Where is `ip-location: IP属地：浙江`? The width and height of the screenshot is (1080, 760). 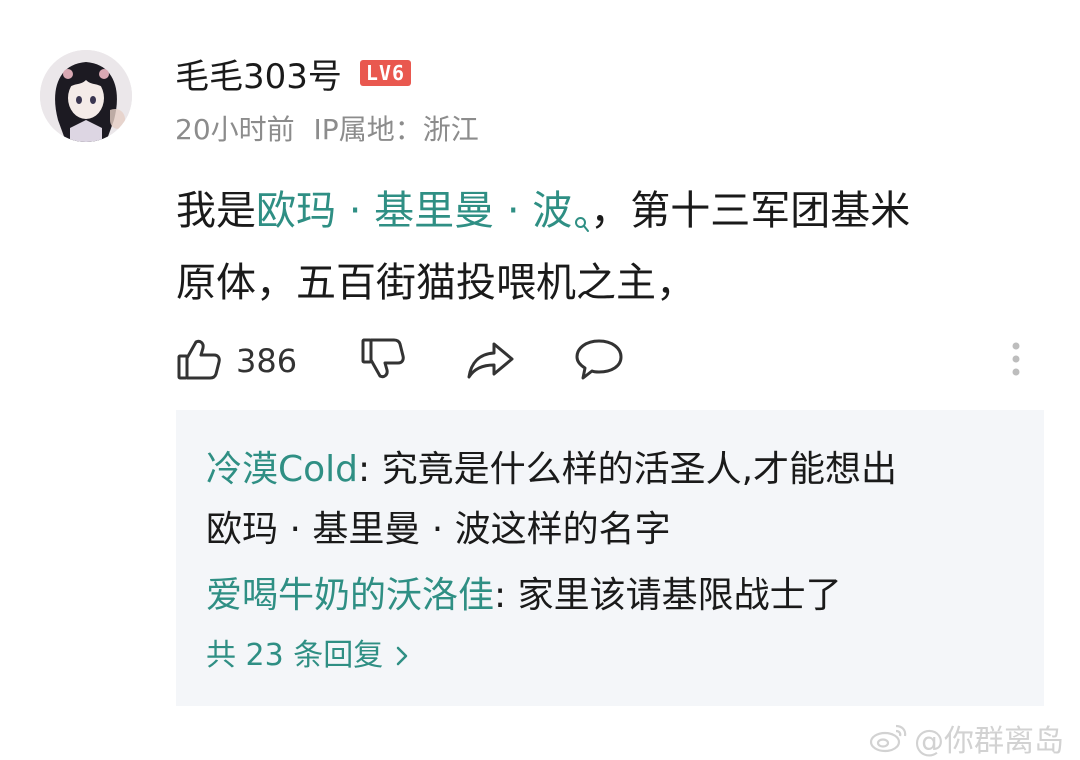
ip-location: IP属地：浙江 is located at coordinates (396, 129).